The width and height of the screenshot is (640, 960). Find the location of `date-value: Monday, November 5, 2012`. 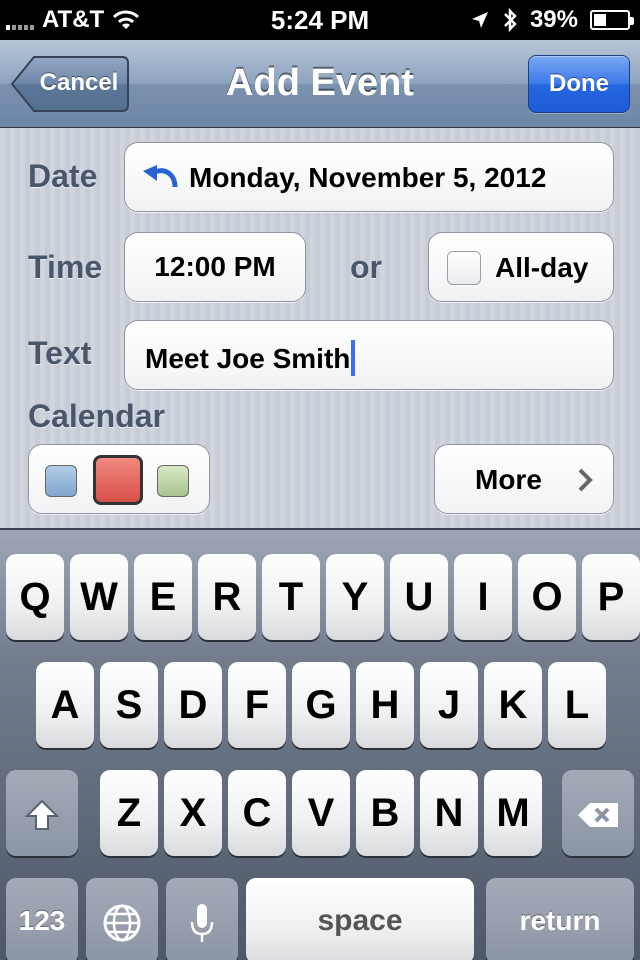

date-value: Monday, November 5, 2012 is located at coordinates (368, 177).